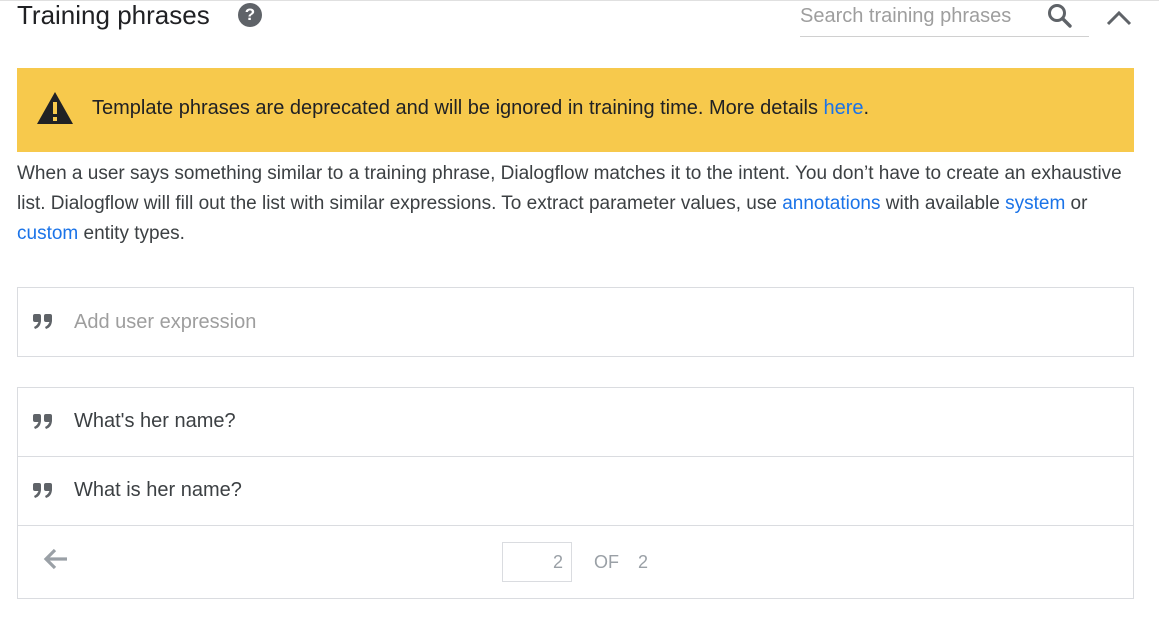 The image size is (1159, 627). What do you see at coordinates (831, 203) in the screenshot?
I see `annotations-link: annotations` at bounding box center [831, 203].